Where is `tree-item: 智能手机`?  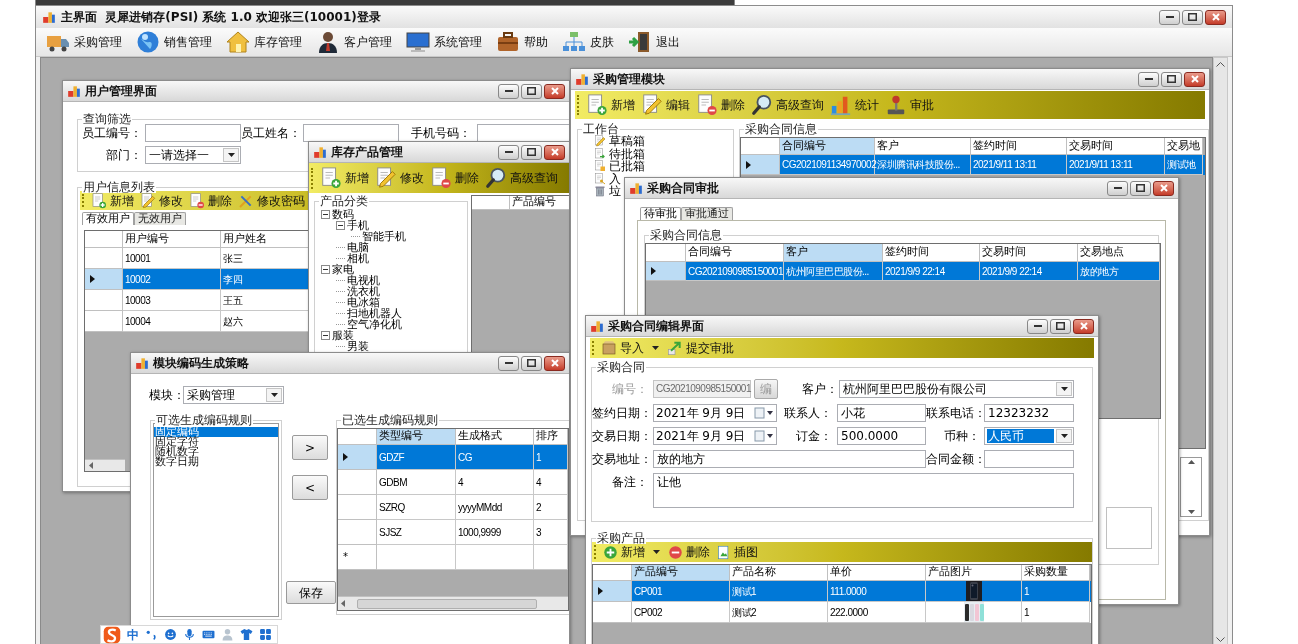 tree-item: 智能手机 is located at coordinates (384, 236).